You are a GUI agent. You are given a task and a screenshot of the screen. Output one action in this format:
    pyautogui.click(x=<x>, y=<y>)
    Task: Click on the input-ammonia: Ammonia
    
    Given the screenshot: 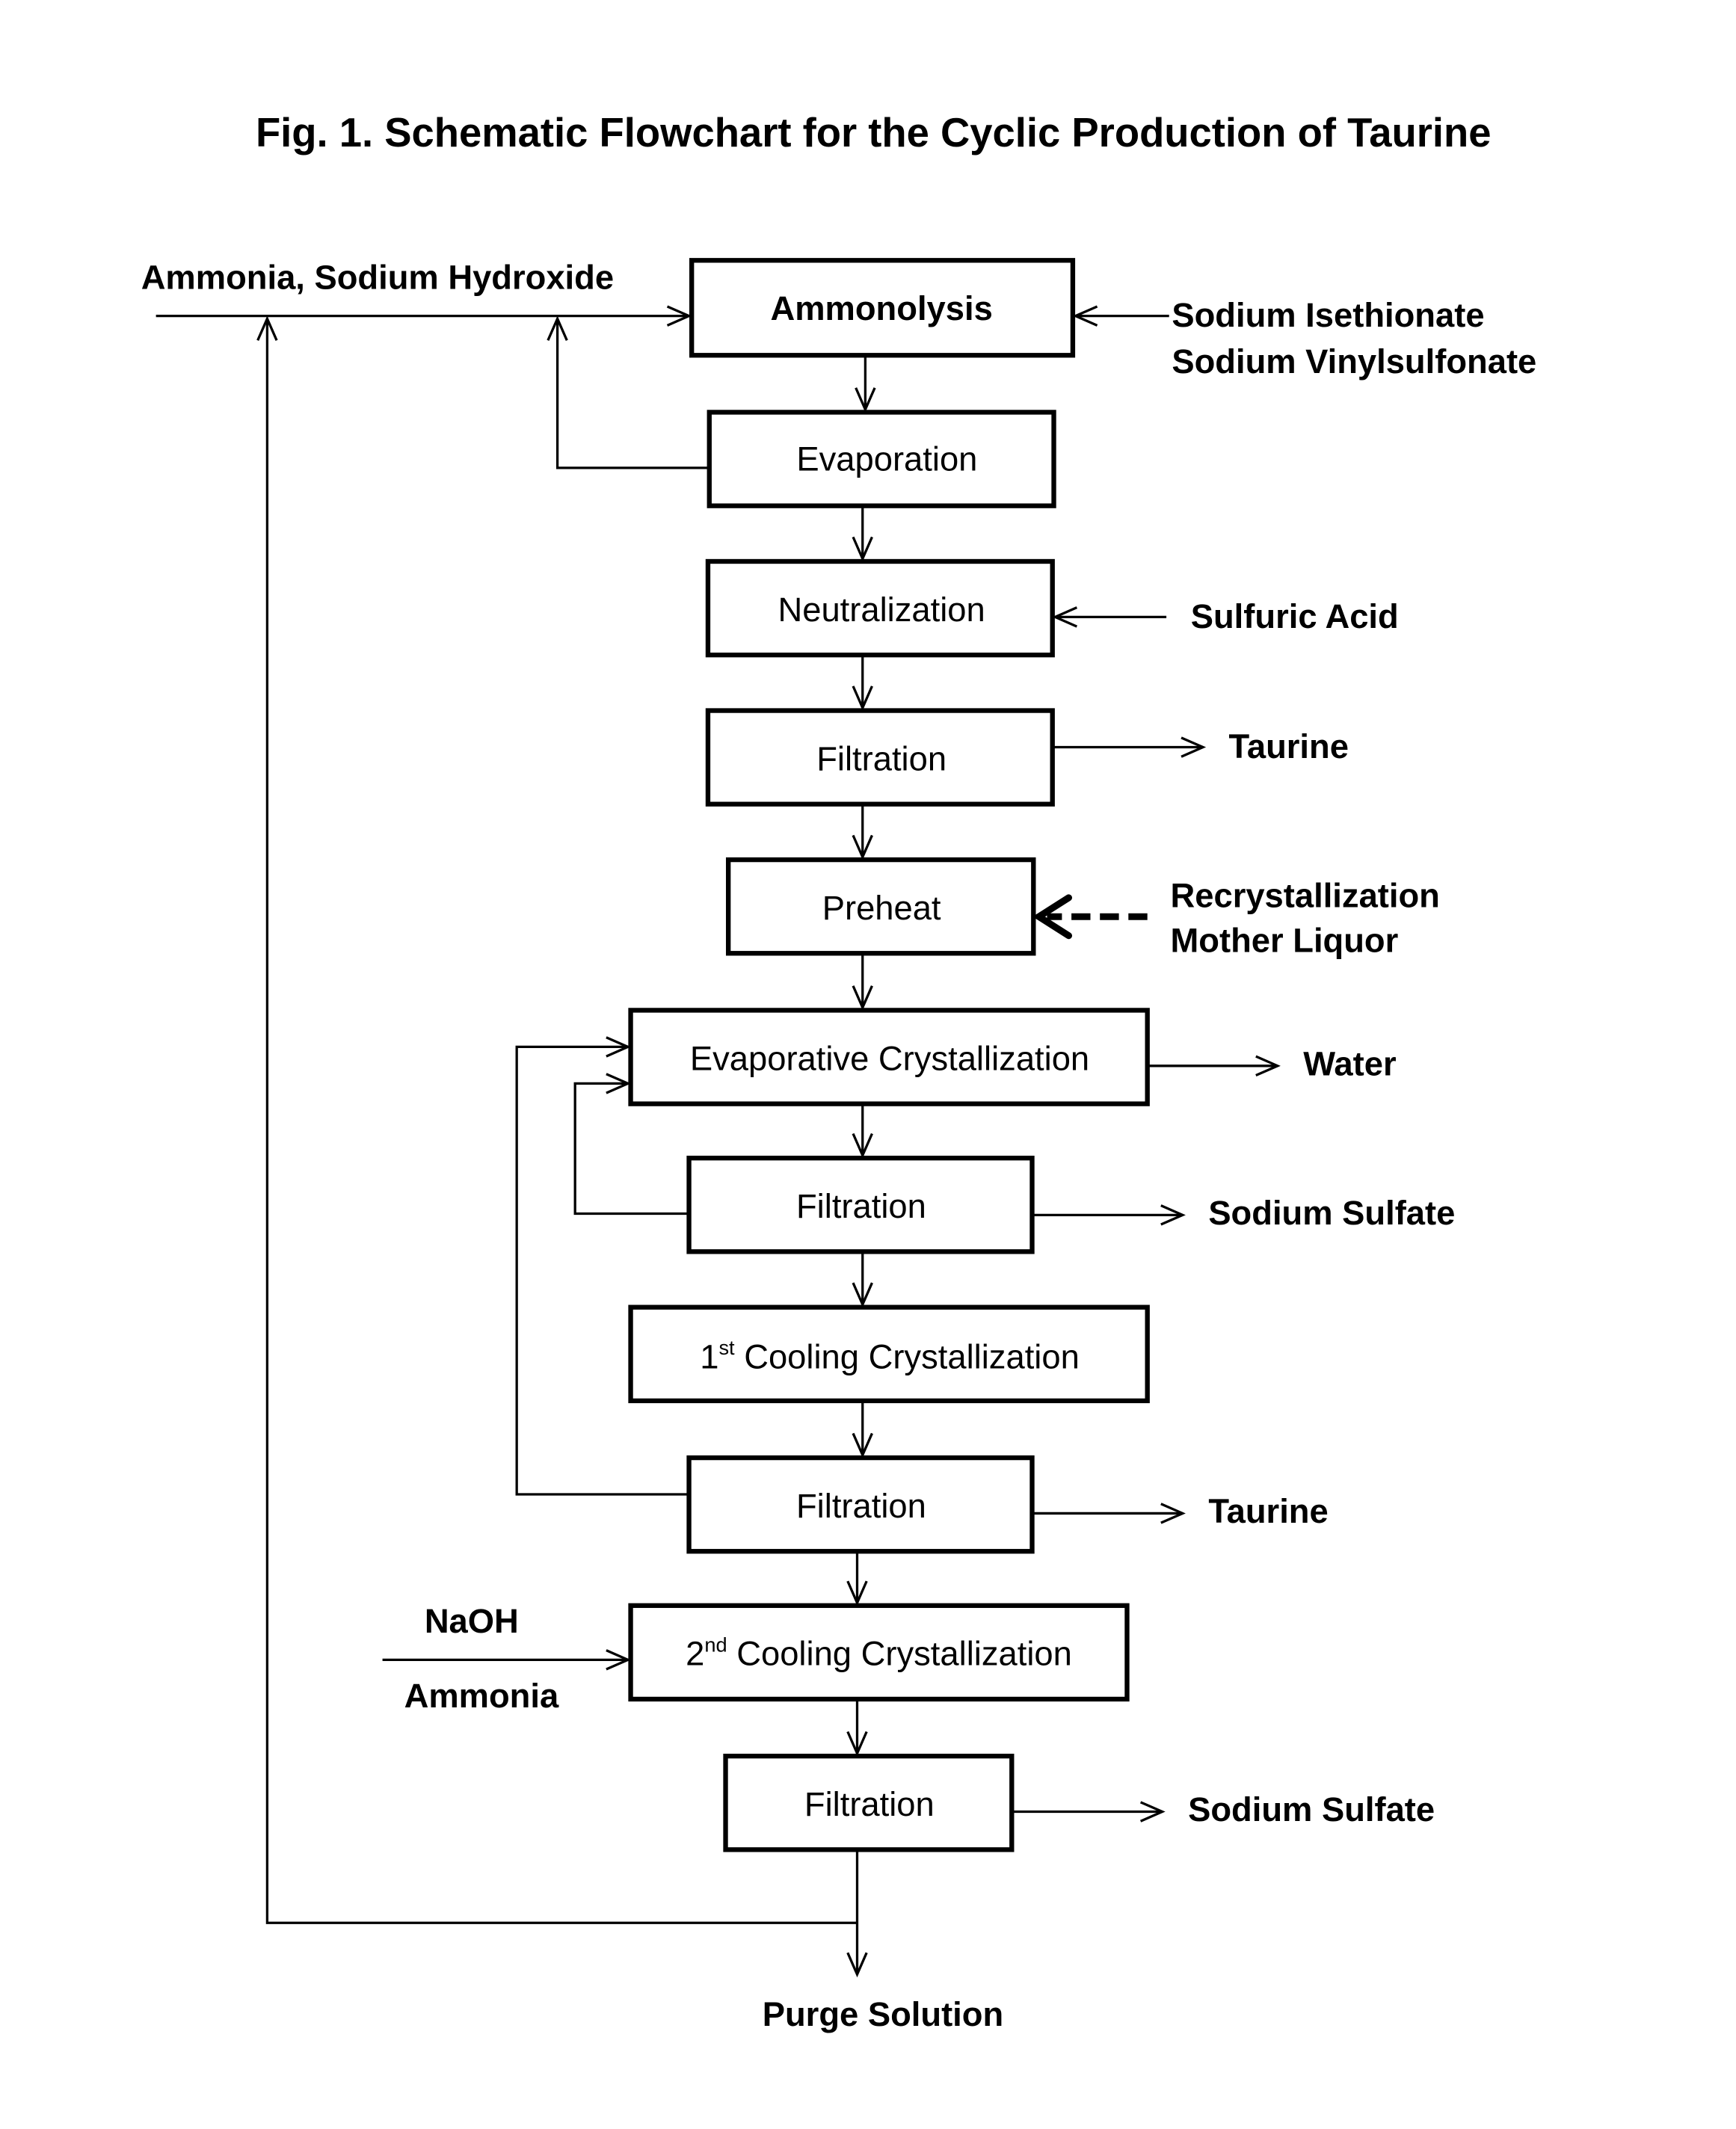 What is the action you would take?
    pyautogui.click(x=481, y=1696)
    